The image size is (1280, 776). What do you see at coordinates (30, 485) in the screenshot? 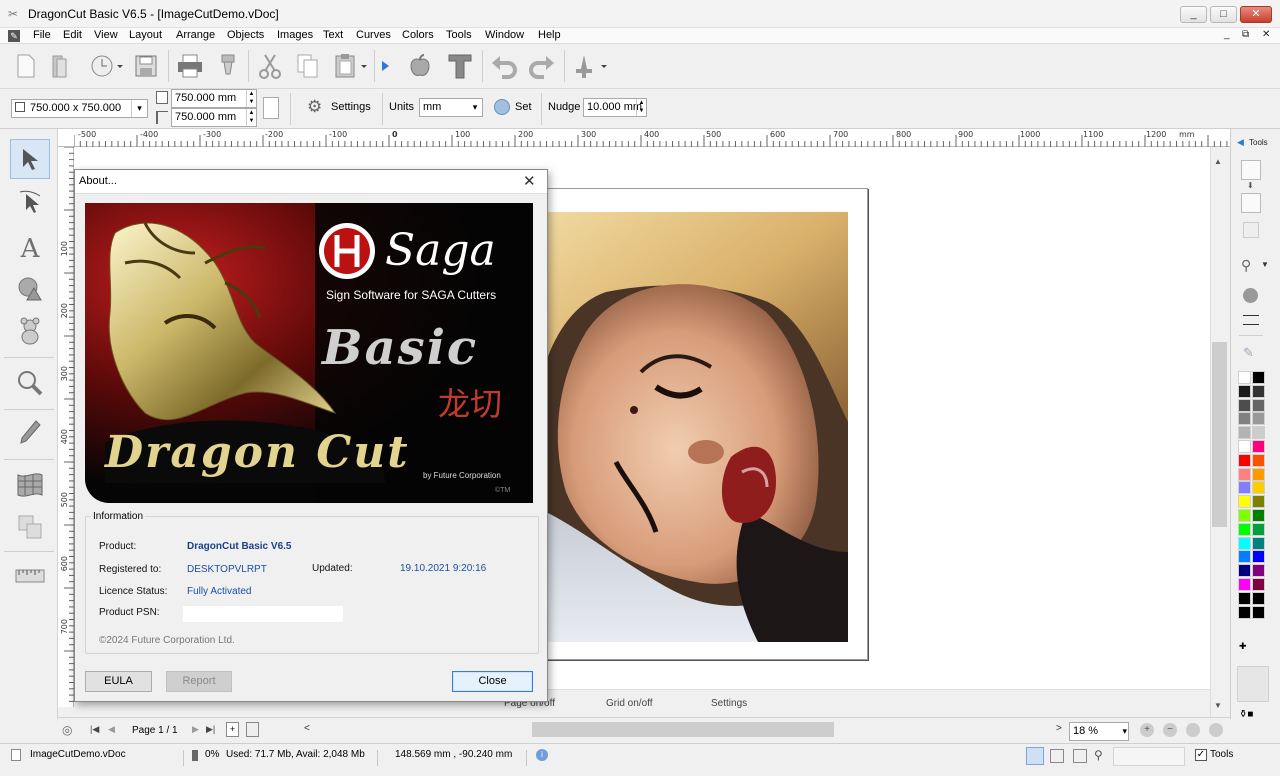
I see `envelope-tool-icon` at bounding box center [30, 485].